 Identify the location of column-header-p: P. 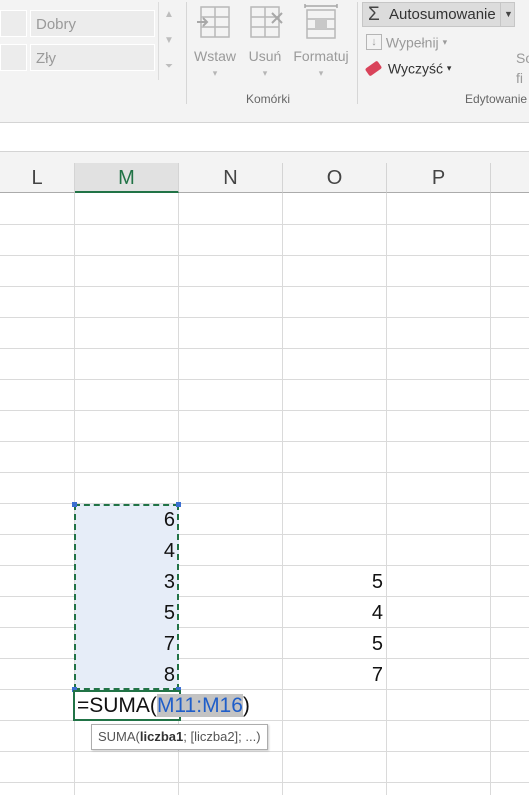
(439, 178).